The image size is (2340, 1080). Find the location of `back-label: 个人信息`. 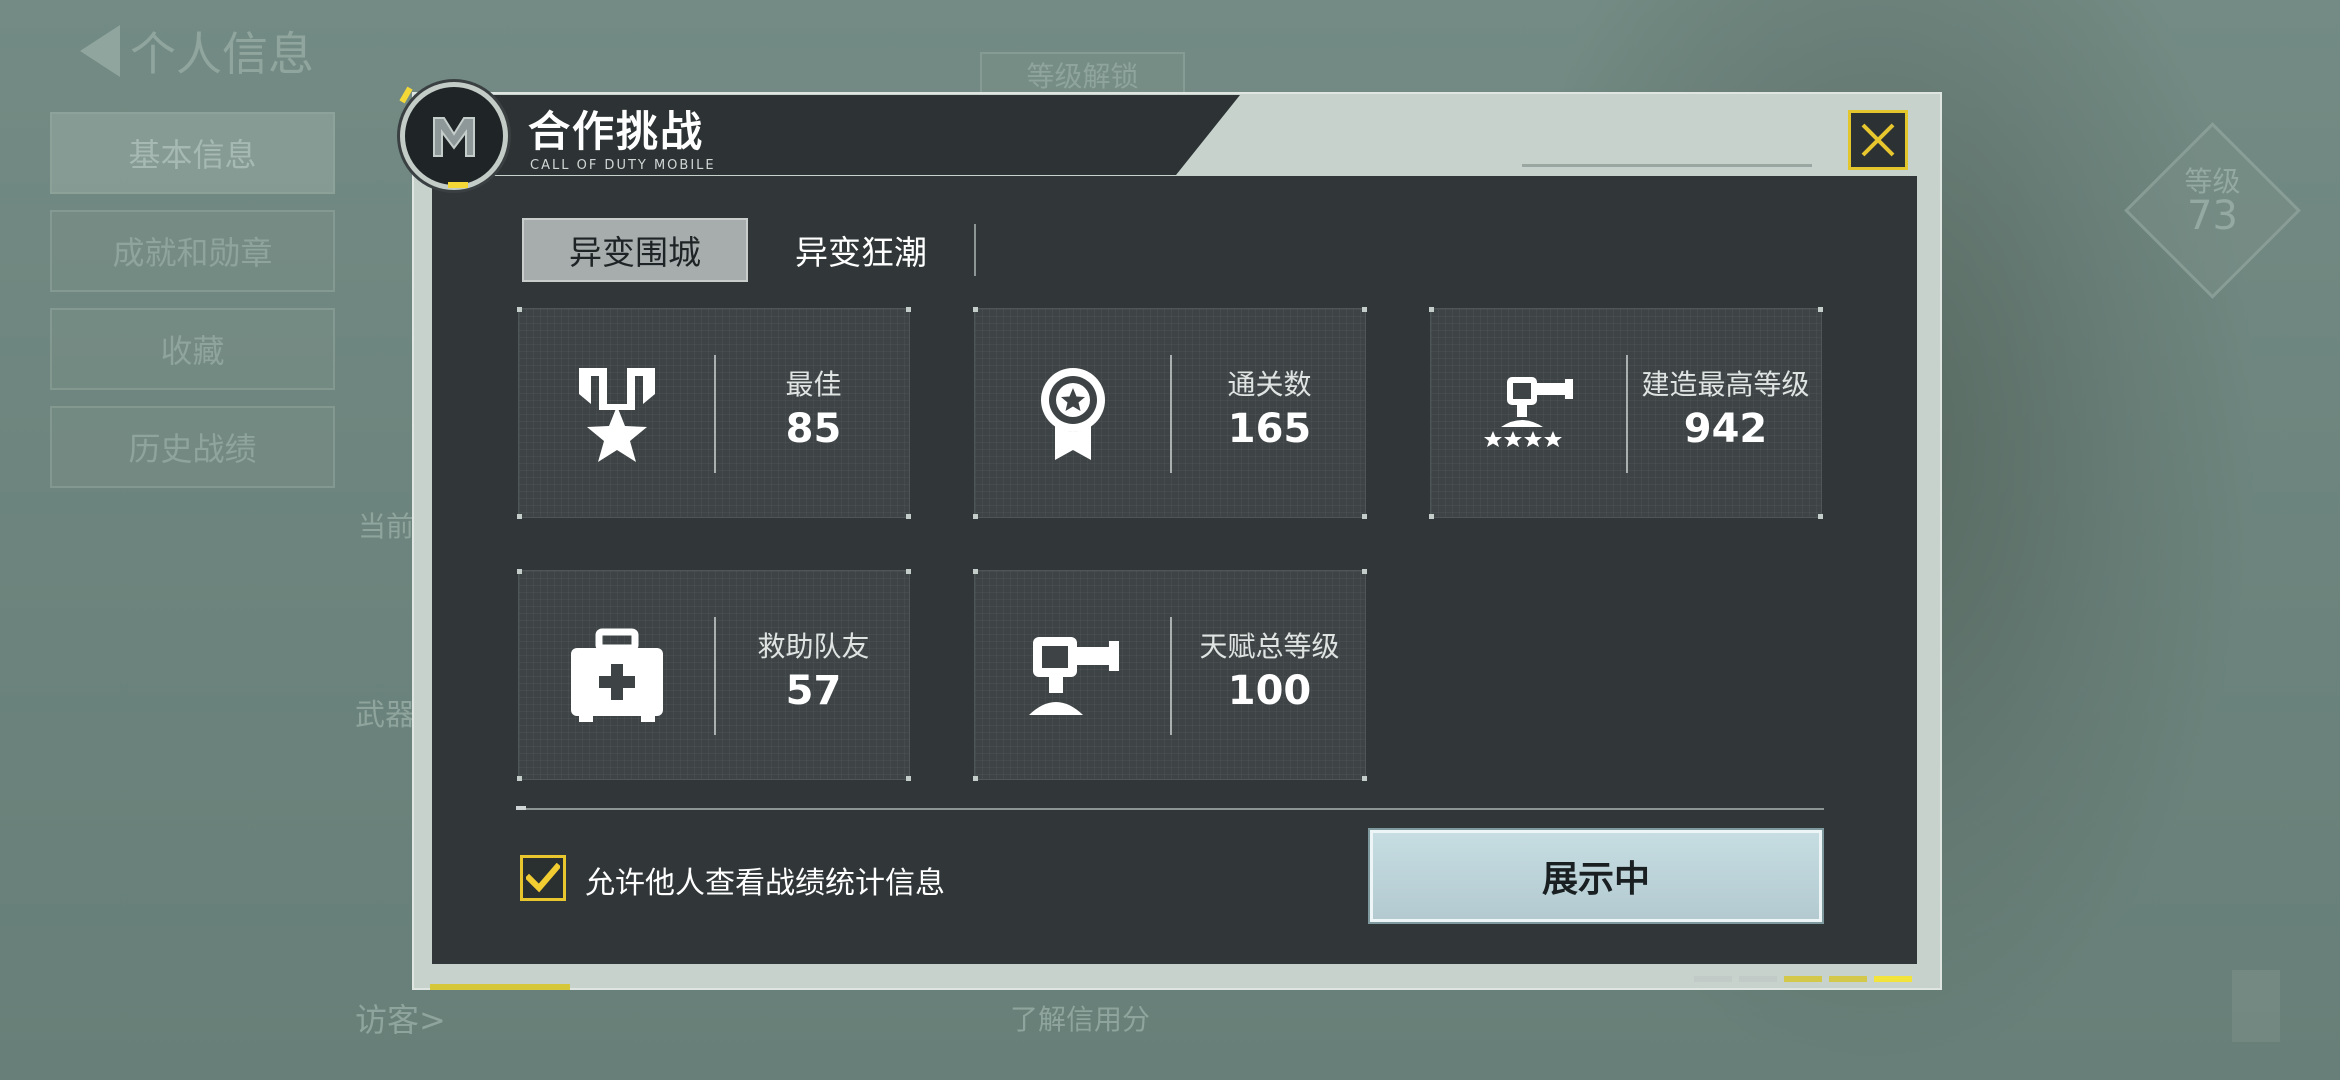

back-label: 个人信息 is located at coordinates (222, 54).